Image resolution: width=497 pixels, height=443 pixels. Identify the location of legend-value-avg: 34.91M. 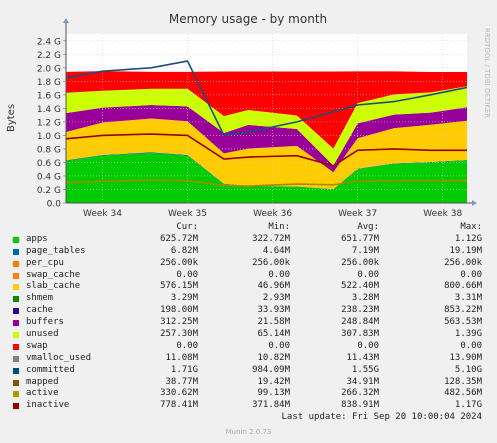
(362, 381).